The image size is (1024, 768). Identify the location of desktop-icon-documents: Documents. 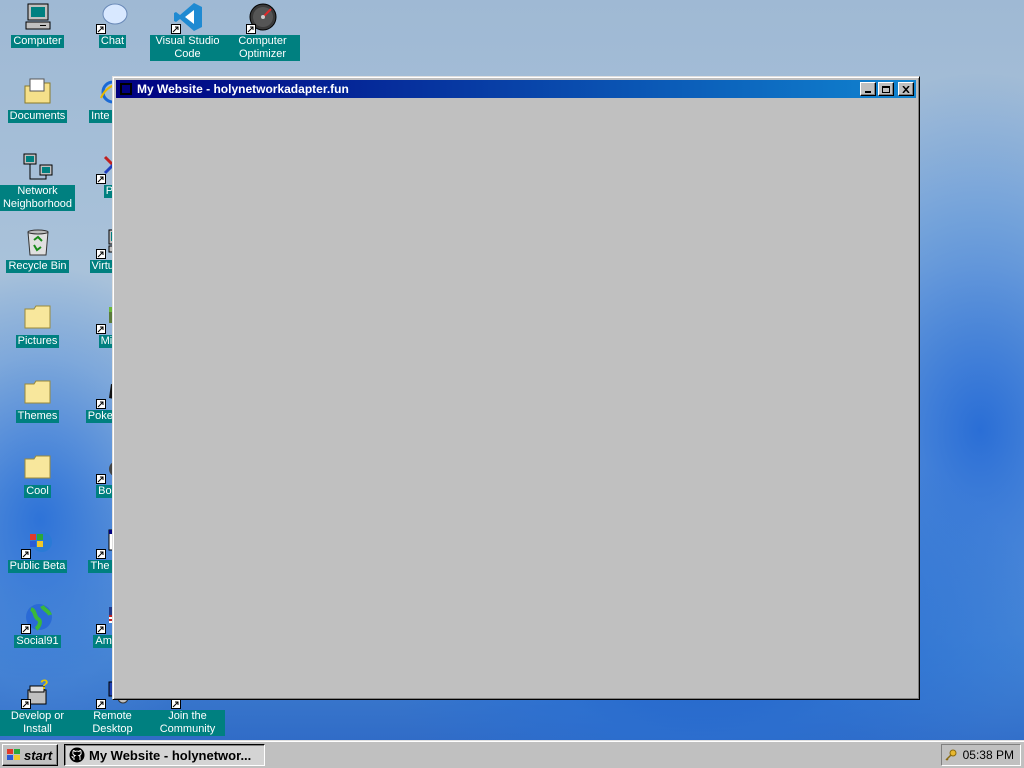
(37, 99).